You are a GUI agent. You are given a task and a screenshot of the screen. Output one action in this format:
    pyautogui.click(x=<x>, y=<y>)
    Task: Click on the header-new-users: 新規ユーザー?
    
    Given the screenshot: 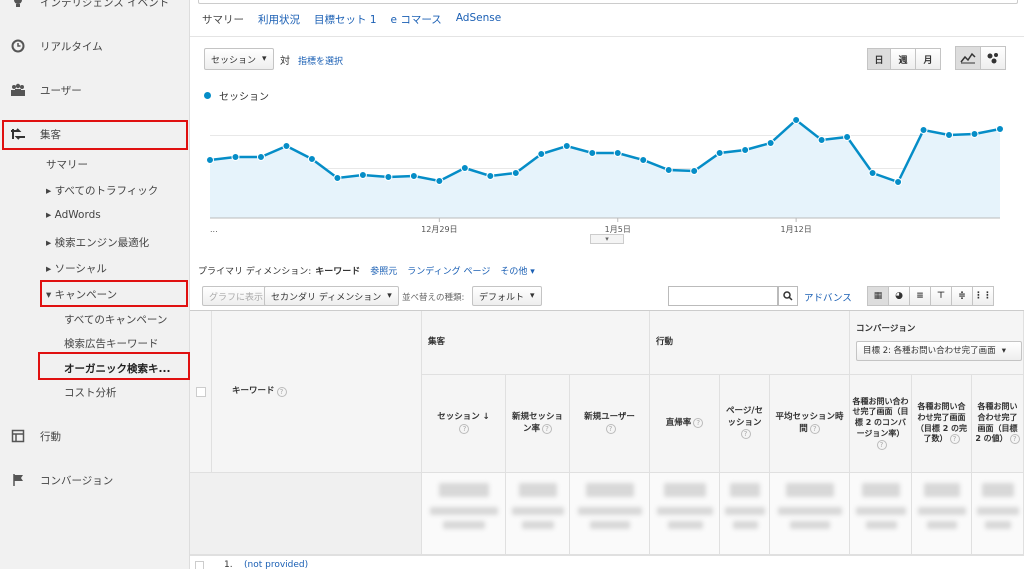 What is the action you would take?
    pyautogui.click(x=610, y=424)
    